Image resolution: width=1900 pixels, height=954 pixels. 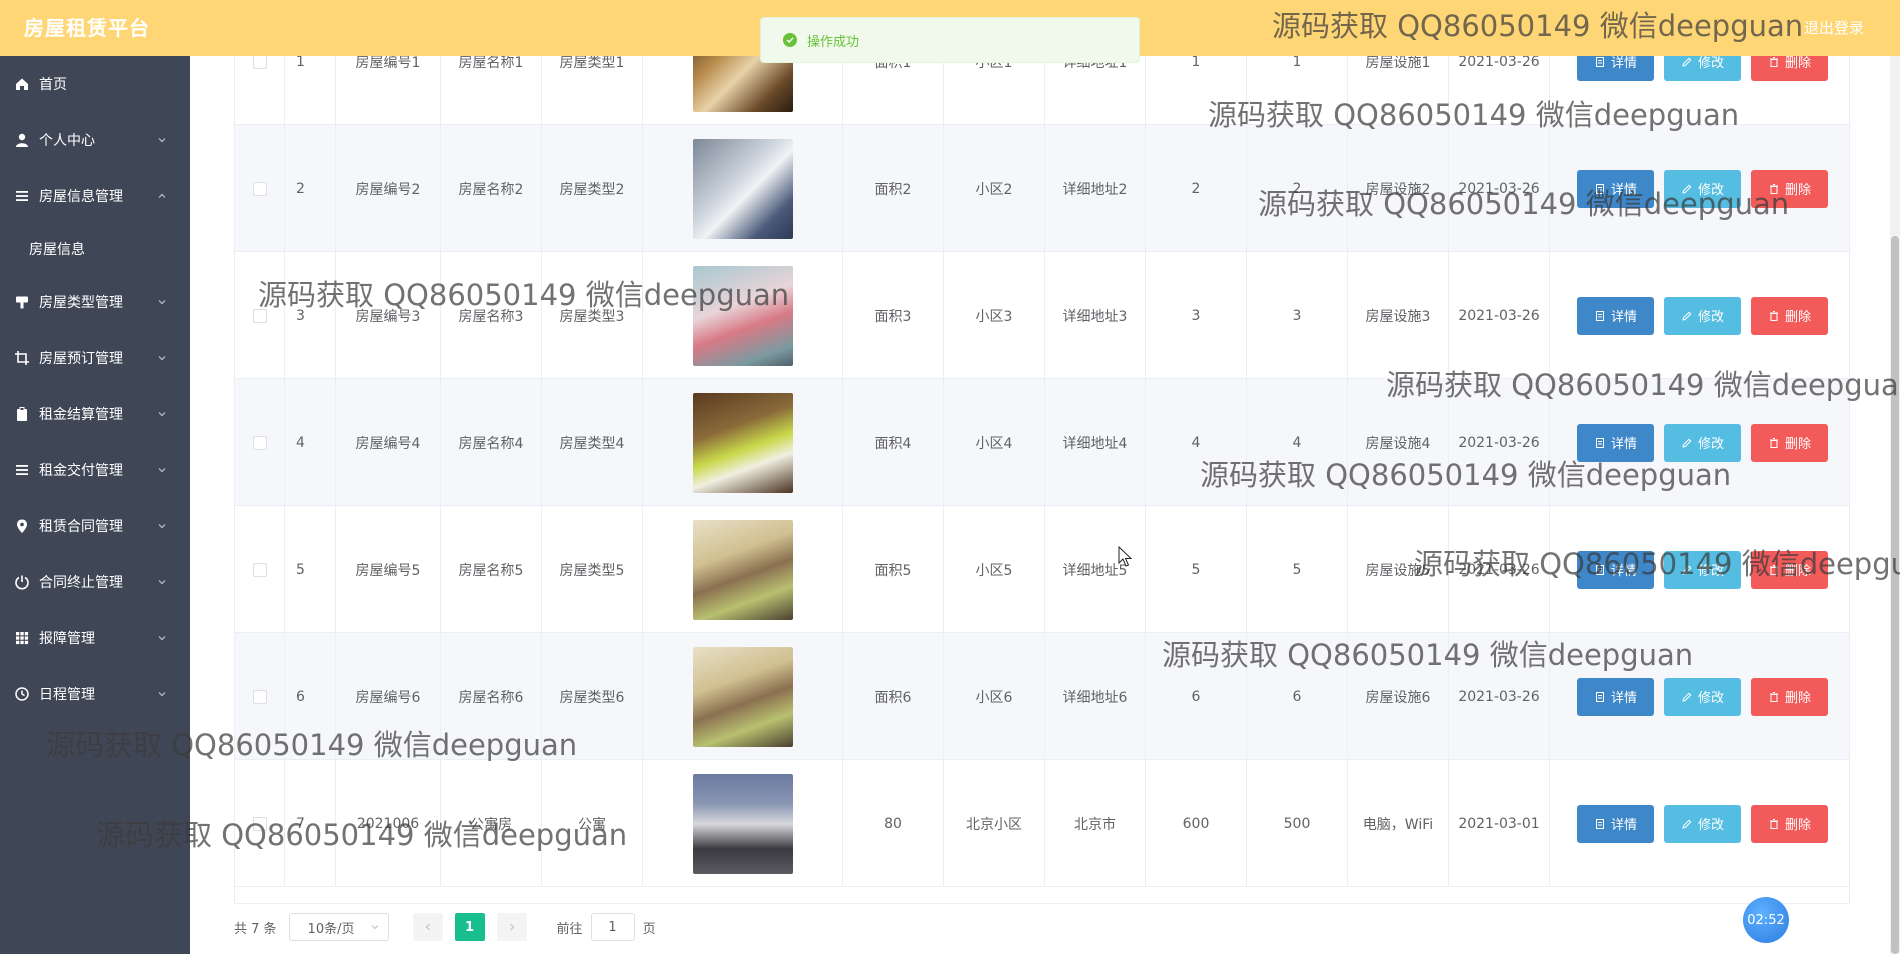 I want to click on cell-text: 房屋名称5, so click(x=491, y=570).